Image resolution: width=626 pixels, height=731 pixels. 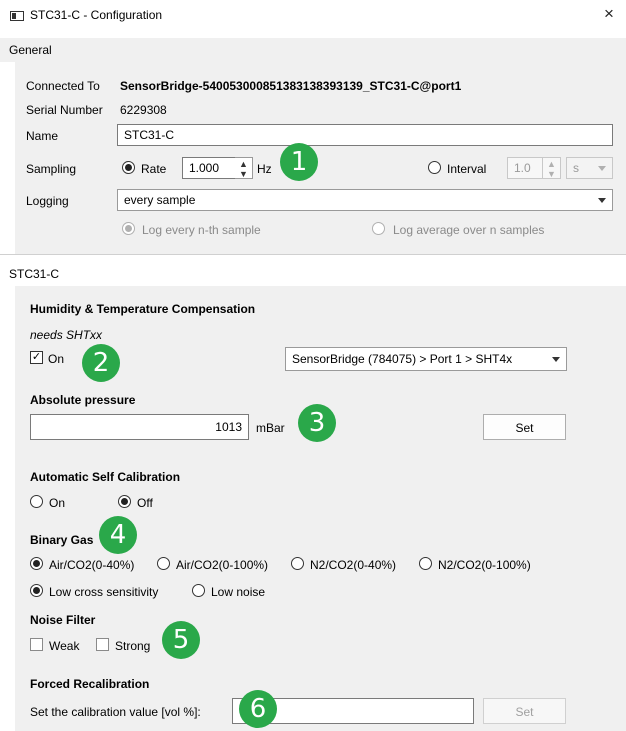 I want to click on strong-filter-checkbox, so click(x=102, y=644).